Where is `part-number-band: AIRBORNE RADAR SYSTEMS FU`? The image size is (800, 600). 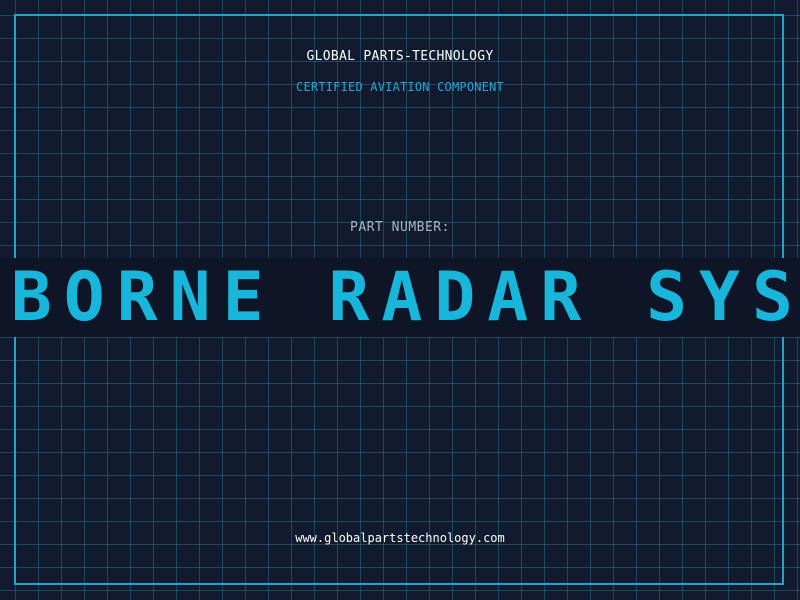 part-number-band: AIRBORNE RADAR SYSTEMS FU is located at coordinates (400, 297).